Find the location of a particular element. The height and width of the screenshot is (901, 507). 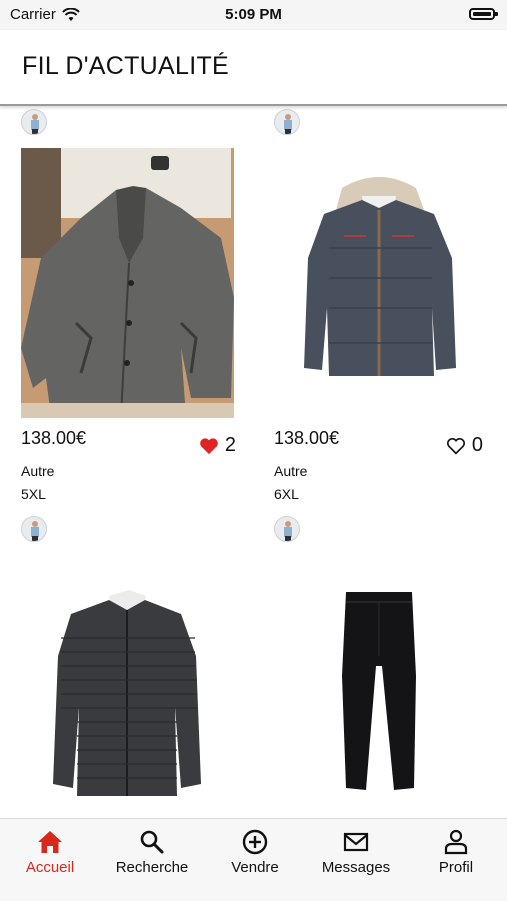

product-photo-quilted-jacket is located at coordinates (127, 687).